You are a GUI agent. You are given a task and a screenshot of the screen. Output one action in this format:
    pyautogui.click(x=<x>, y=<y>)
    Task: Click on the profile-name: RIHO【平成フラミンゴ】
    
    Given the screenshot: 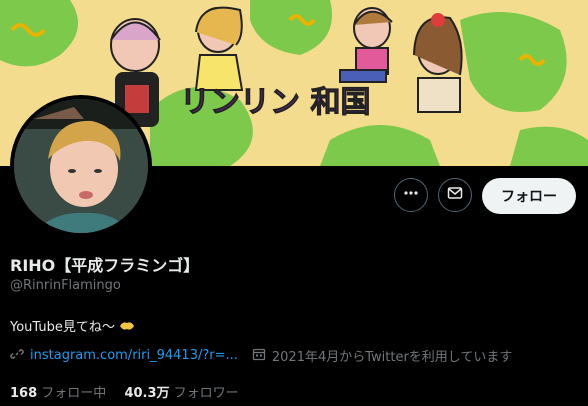 What is the action you would take?
    pyautogui.click(x=105, y=265)
    